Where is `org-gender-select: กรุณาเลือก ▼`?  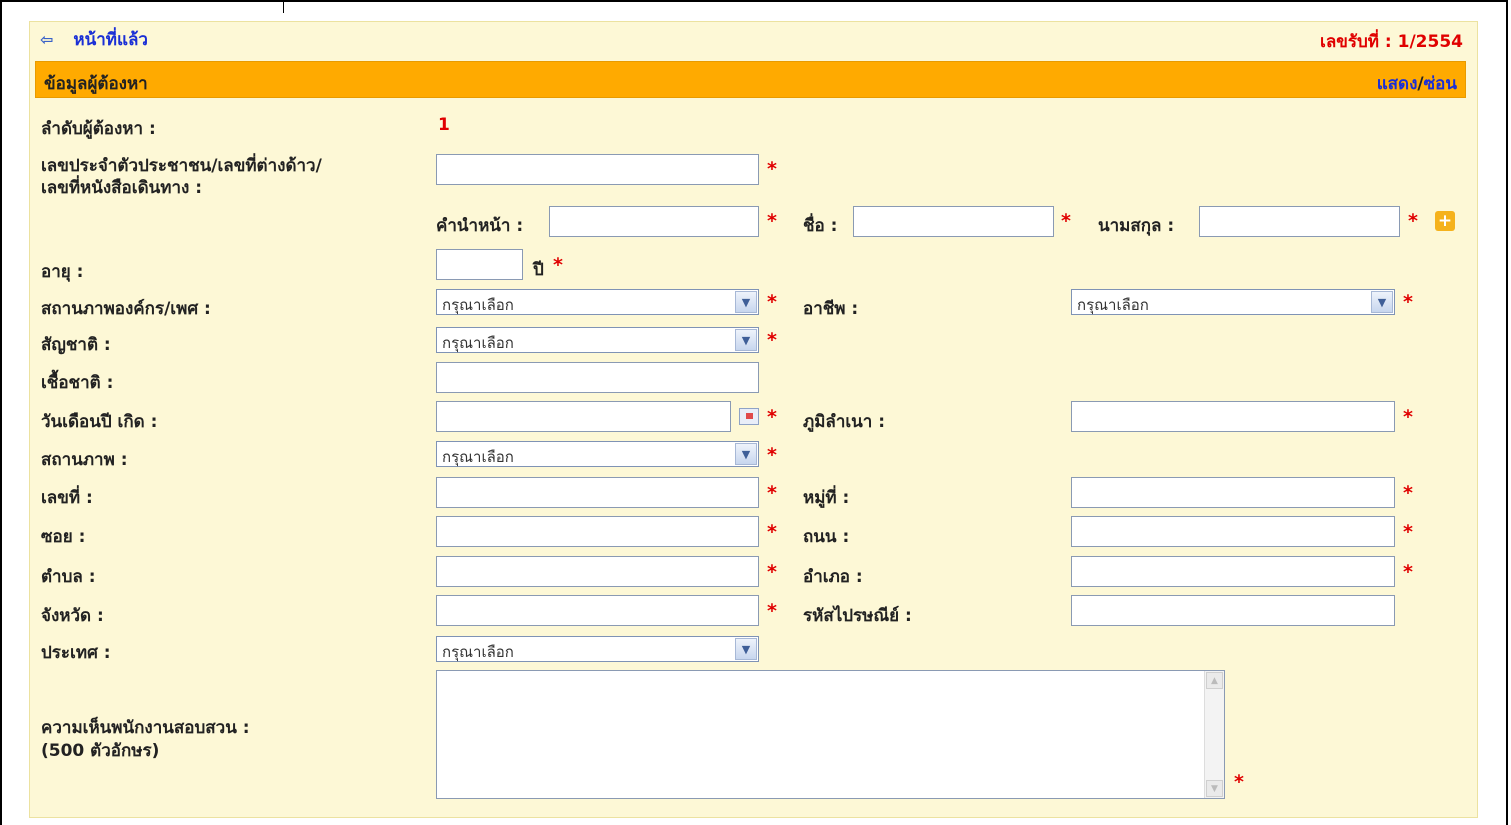
org-gender-select: กรุณาเลือก ▼ is located at coordinates (597, 302).